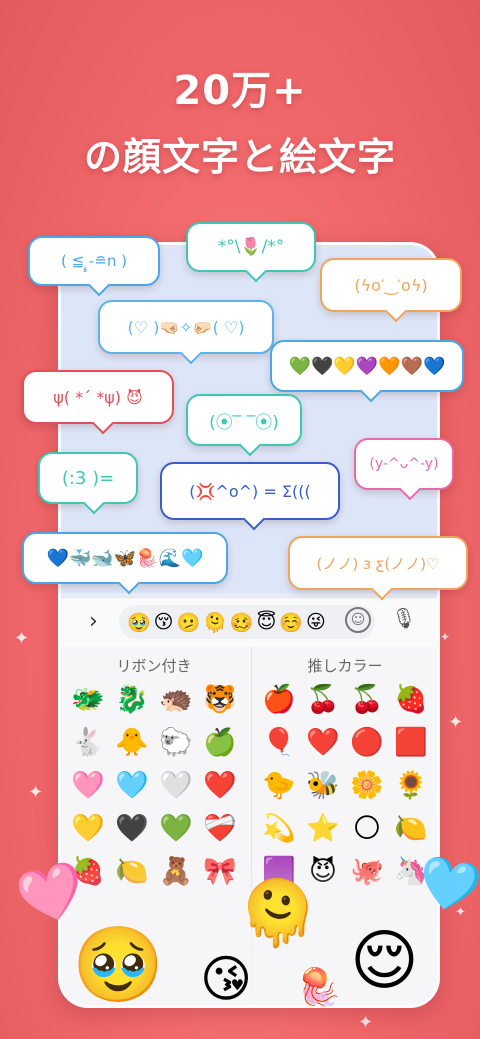  I want to click on pleading-face-icon: 🥹, so click(118, 965).